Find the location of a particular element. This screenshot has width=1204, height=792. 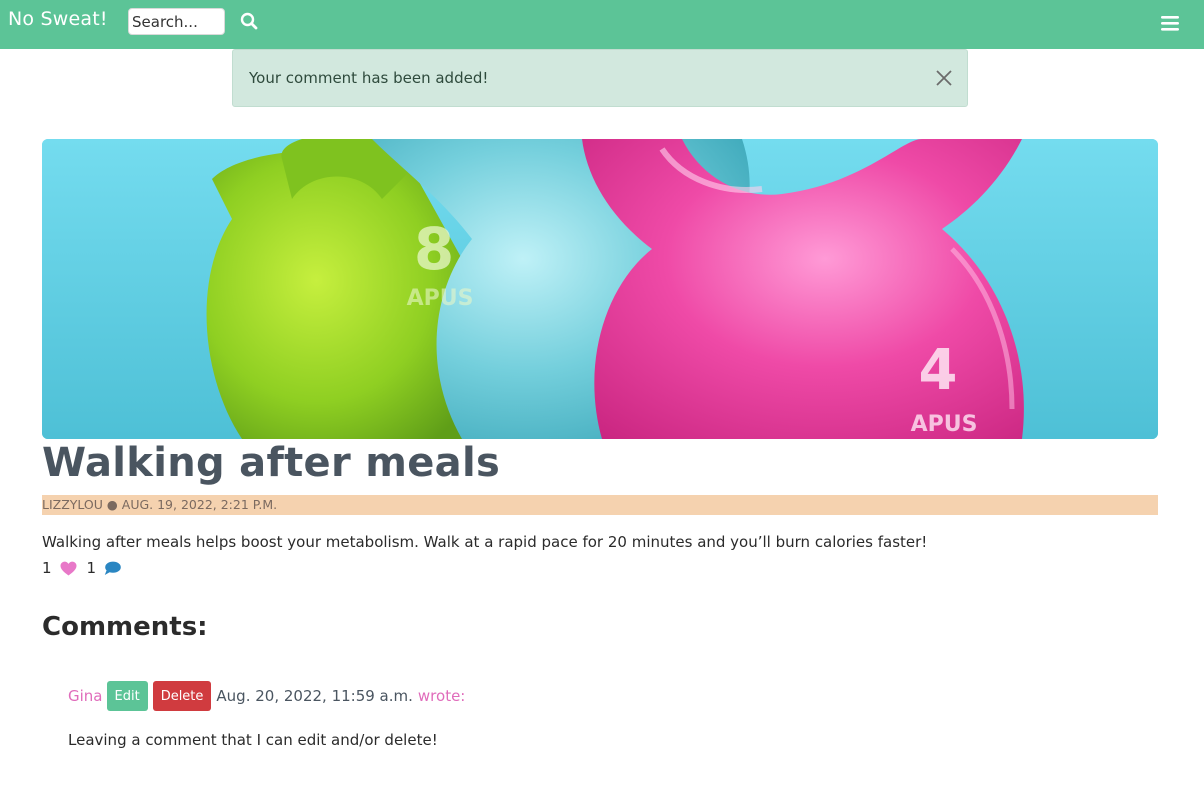

kettlebell-number-8: 8 is located at coordinates (434, 249).